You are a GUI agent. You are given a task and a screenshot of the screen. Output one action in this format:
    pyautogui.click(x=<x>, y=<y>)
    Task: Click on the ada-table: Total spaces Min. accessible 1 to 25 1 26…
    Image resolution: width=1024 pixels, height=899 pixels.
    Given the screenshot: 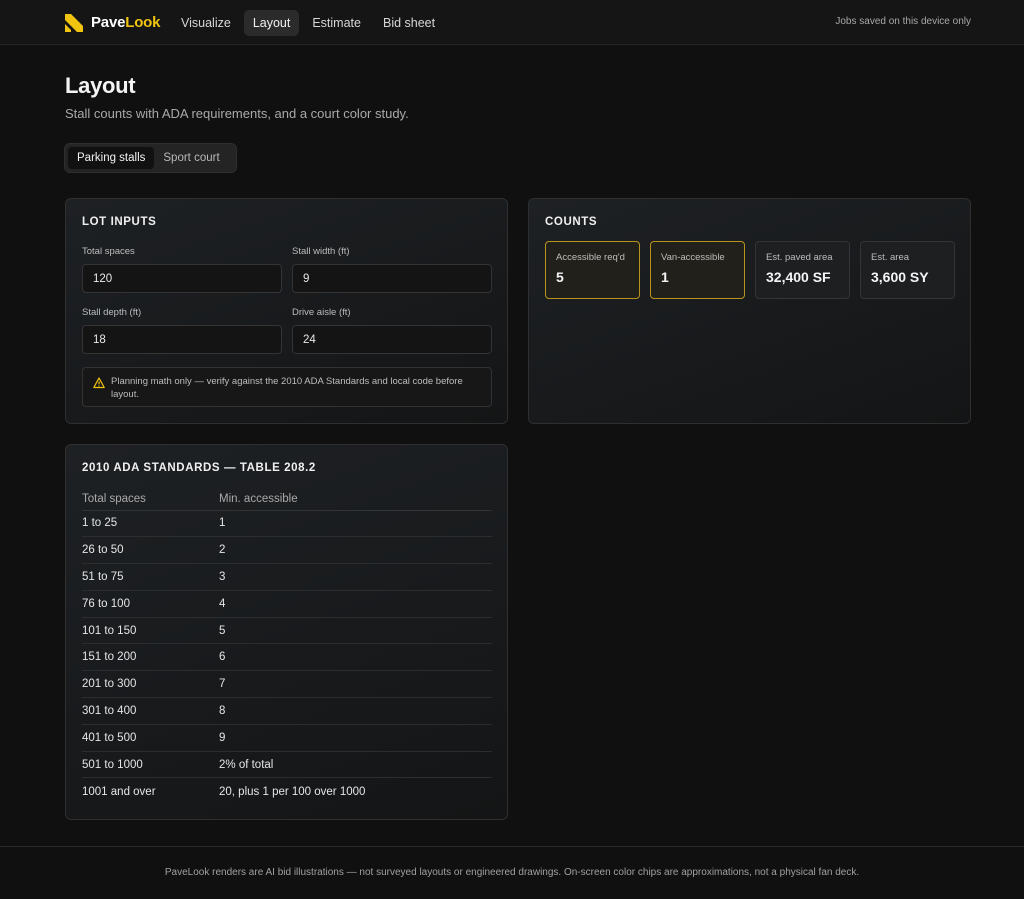 What is the action you would take?
    pyautogui.click(x=287, y=646)
    